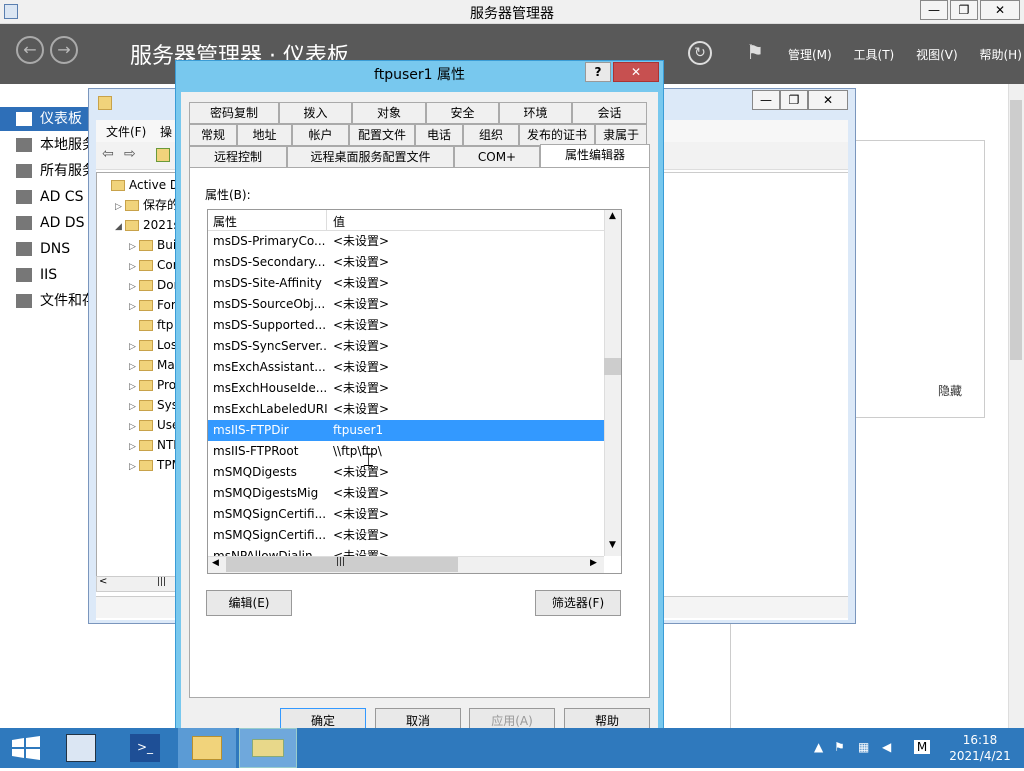  Describe the element at coordinates (578, 603) in the screenshot. I see `filter-button: 筛选器(F)` at that location.